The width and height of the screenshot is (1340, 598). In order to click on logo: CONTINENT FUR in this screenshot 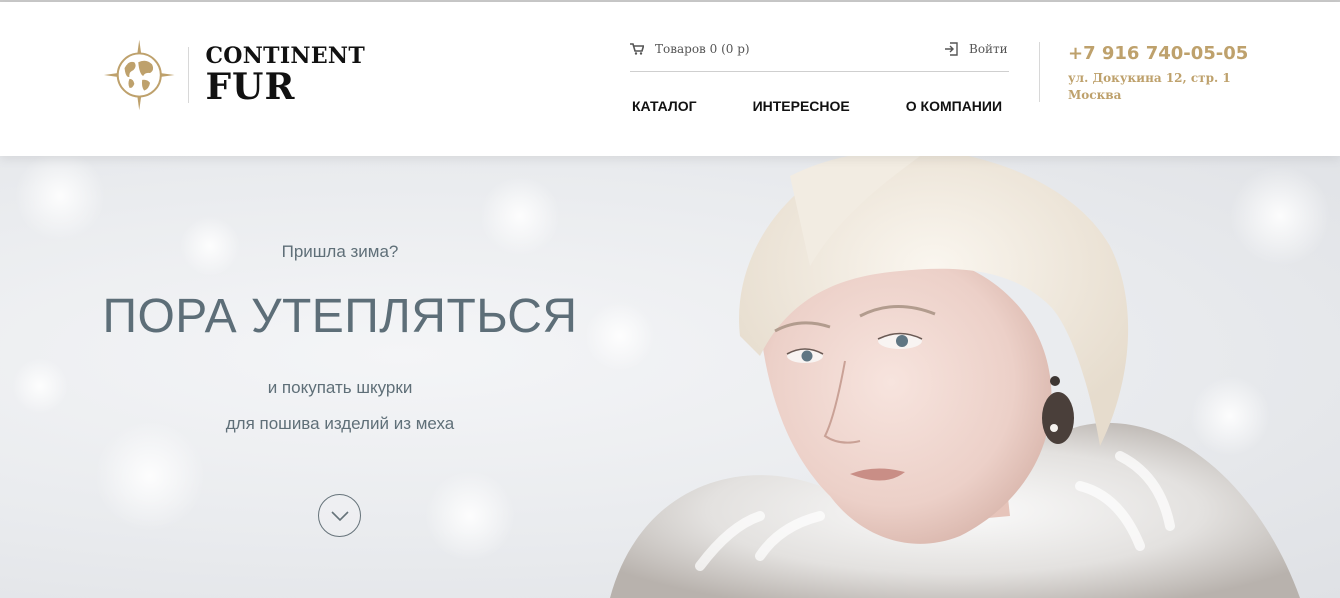, I will do `click(234, 75)`.